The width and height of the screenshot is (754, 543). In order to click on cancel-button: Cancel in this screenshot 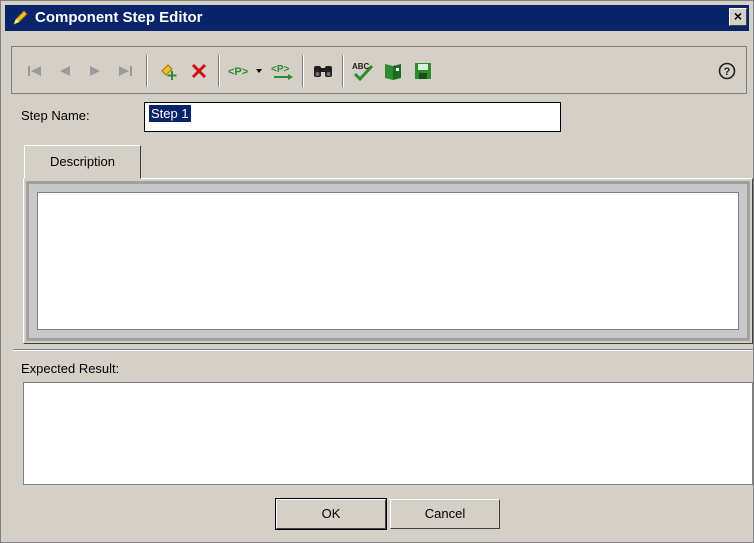, I will do `click(445, 514)`.